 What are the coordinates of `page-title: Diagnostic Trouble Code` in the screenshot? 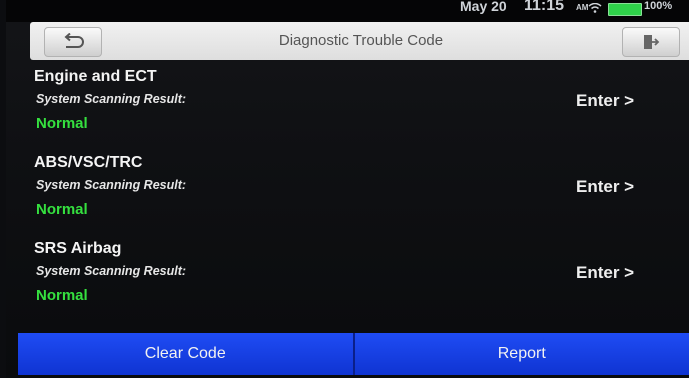 It's located at (361, 40).